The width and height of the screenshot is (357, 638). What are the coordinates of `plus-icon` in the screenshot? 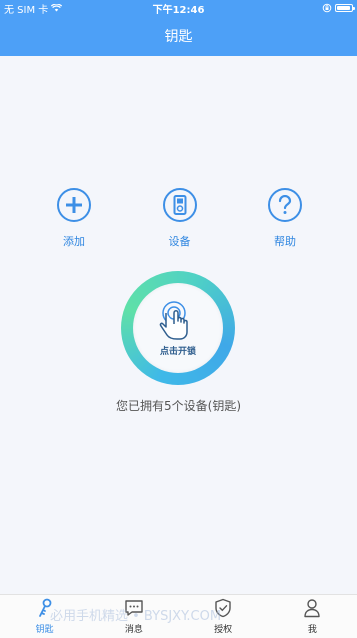 It's located at (74, 205).